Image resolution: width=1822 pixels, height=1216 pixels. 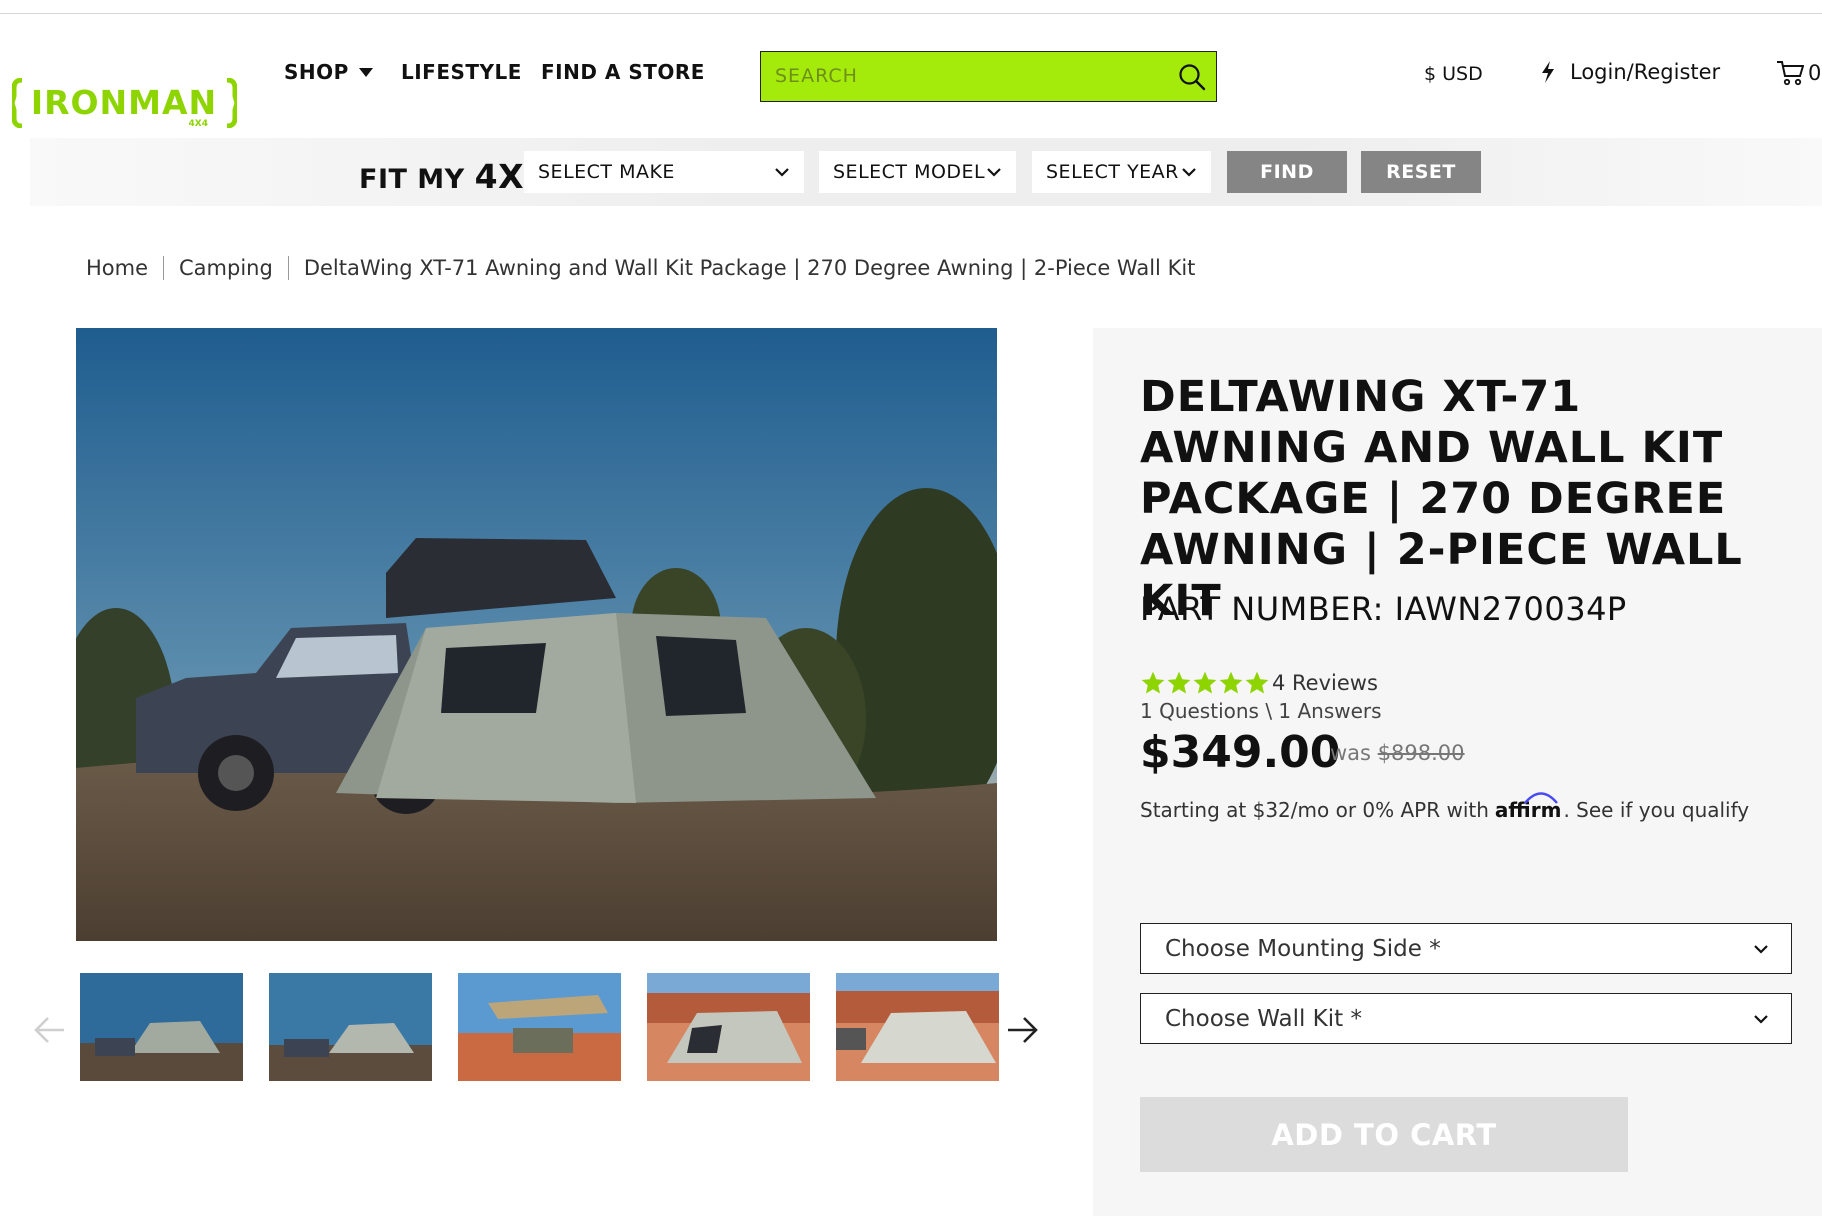 I want to click on fit-my-4x4-title: FIT MY 4X4, so click(x=453, y=176).